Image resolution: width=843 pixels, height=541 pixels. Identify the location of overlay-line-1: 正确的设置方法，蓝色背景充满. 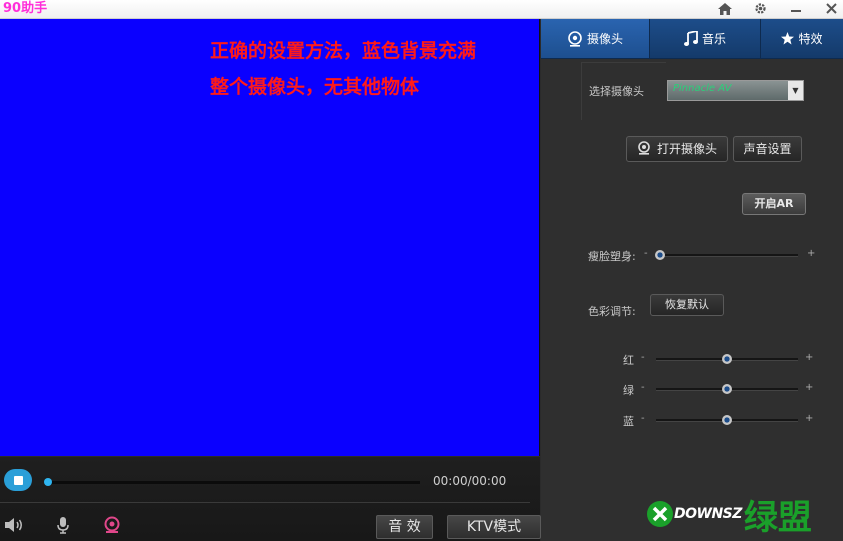
(343, 51).